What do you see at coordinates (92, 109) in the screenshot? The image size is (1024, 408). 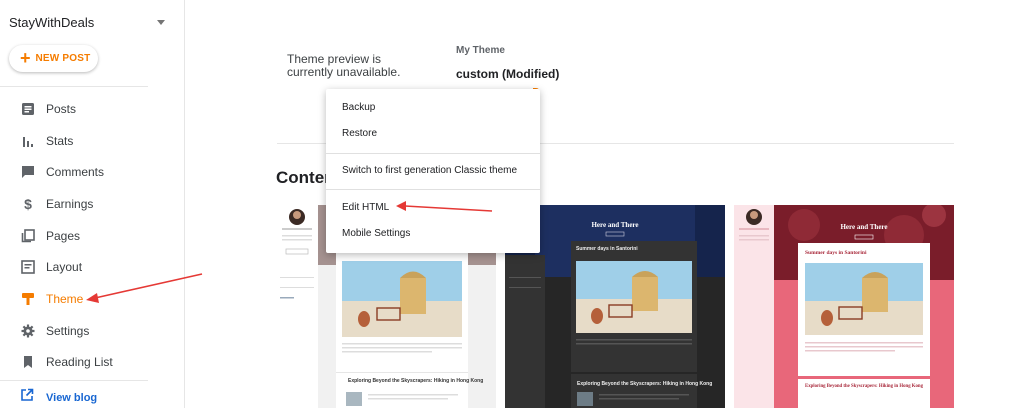 I see `sidebar-item-posts: Posts` at bounding box center [92, 109].